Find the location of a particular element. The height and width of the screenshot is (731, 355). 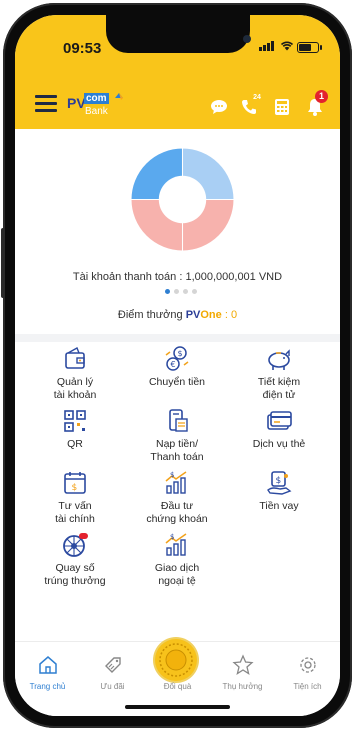

settings-icon is located at coordinates (308, 665).